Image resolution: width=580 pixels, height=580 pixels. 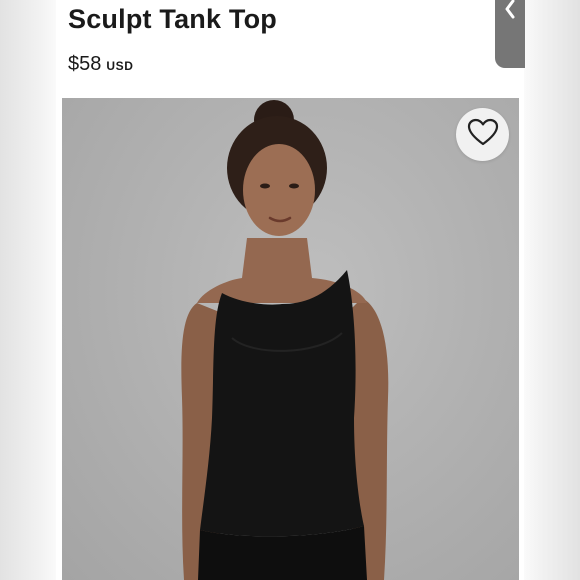 I want to click on heart-outline-icon, so click(x=483, y=134).